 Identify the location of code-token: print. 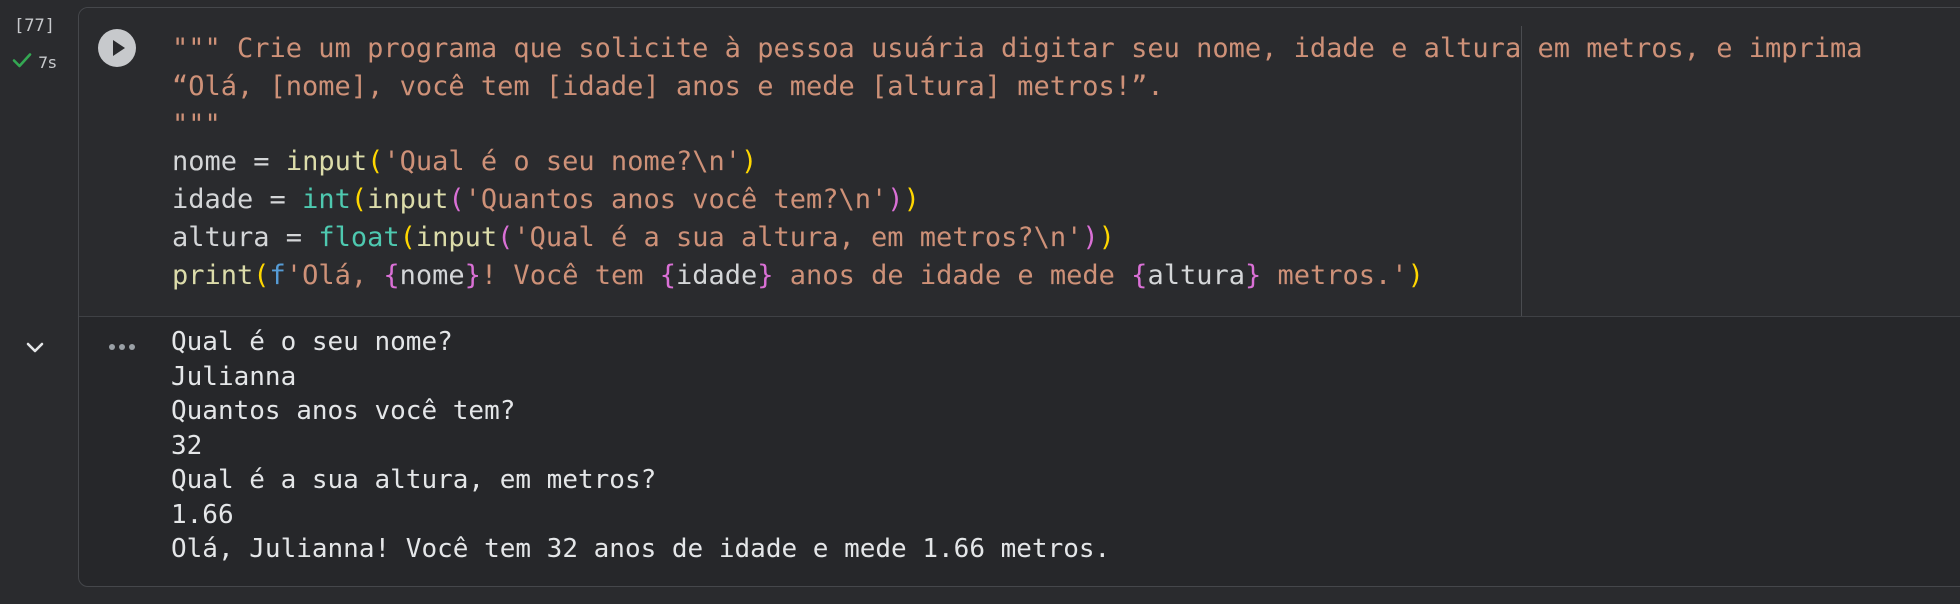
(213, 275).